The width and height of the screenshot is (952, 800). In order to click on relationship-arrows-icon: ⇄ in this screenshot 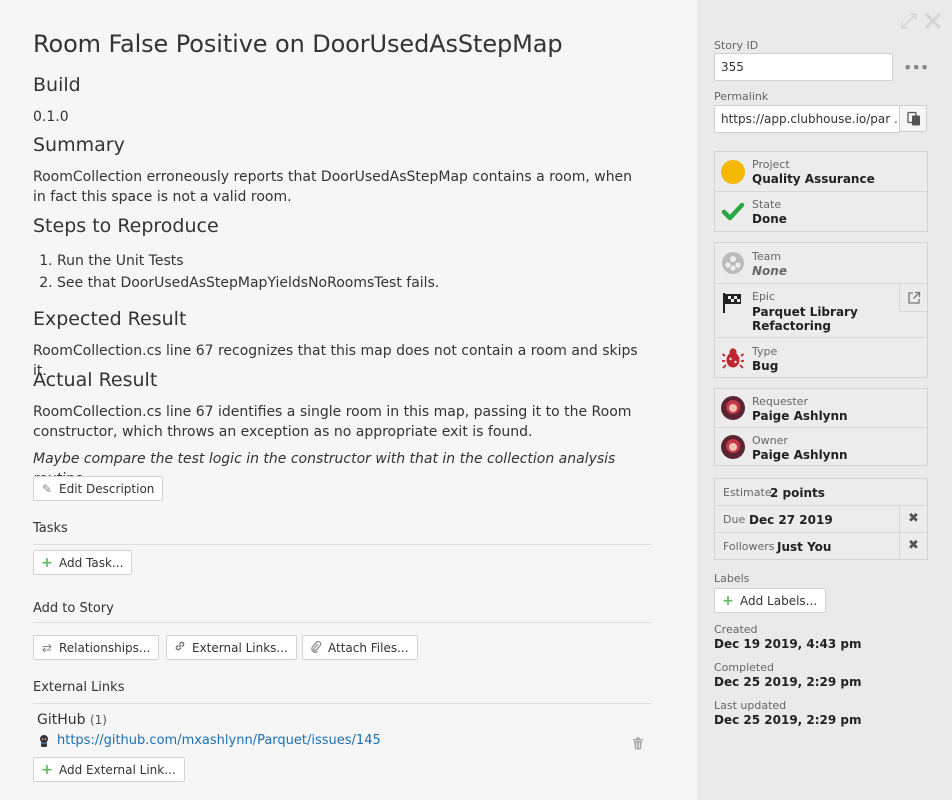, I will do `click(47, 647)`.